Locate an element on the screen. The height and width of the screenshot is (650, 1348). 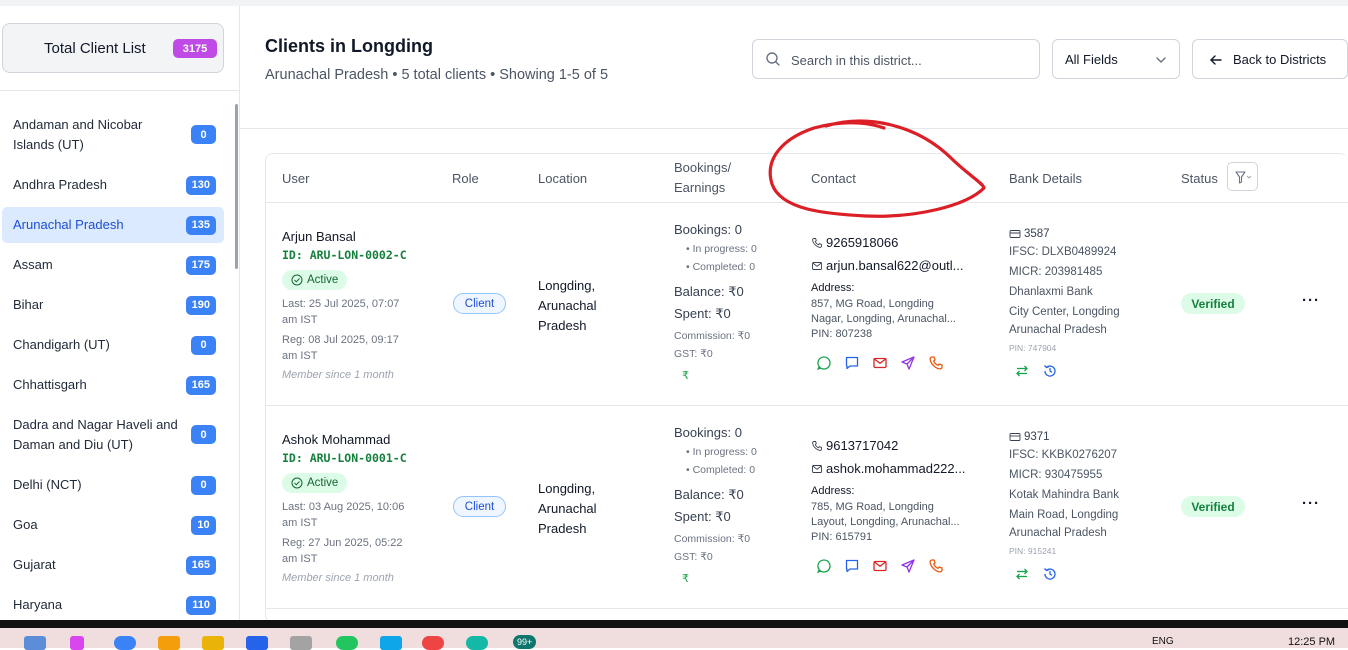
balance-value: Balance: ₹0 is located at coordinates (709, 494).